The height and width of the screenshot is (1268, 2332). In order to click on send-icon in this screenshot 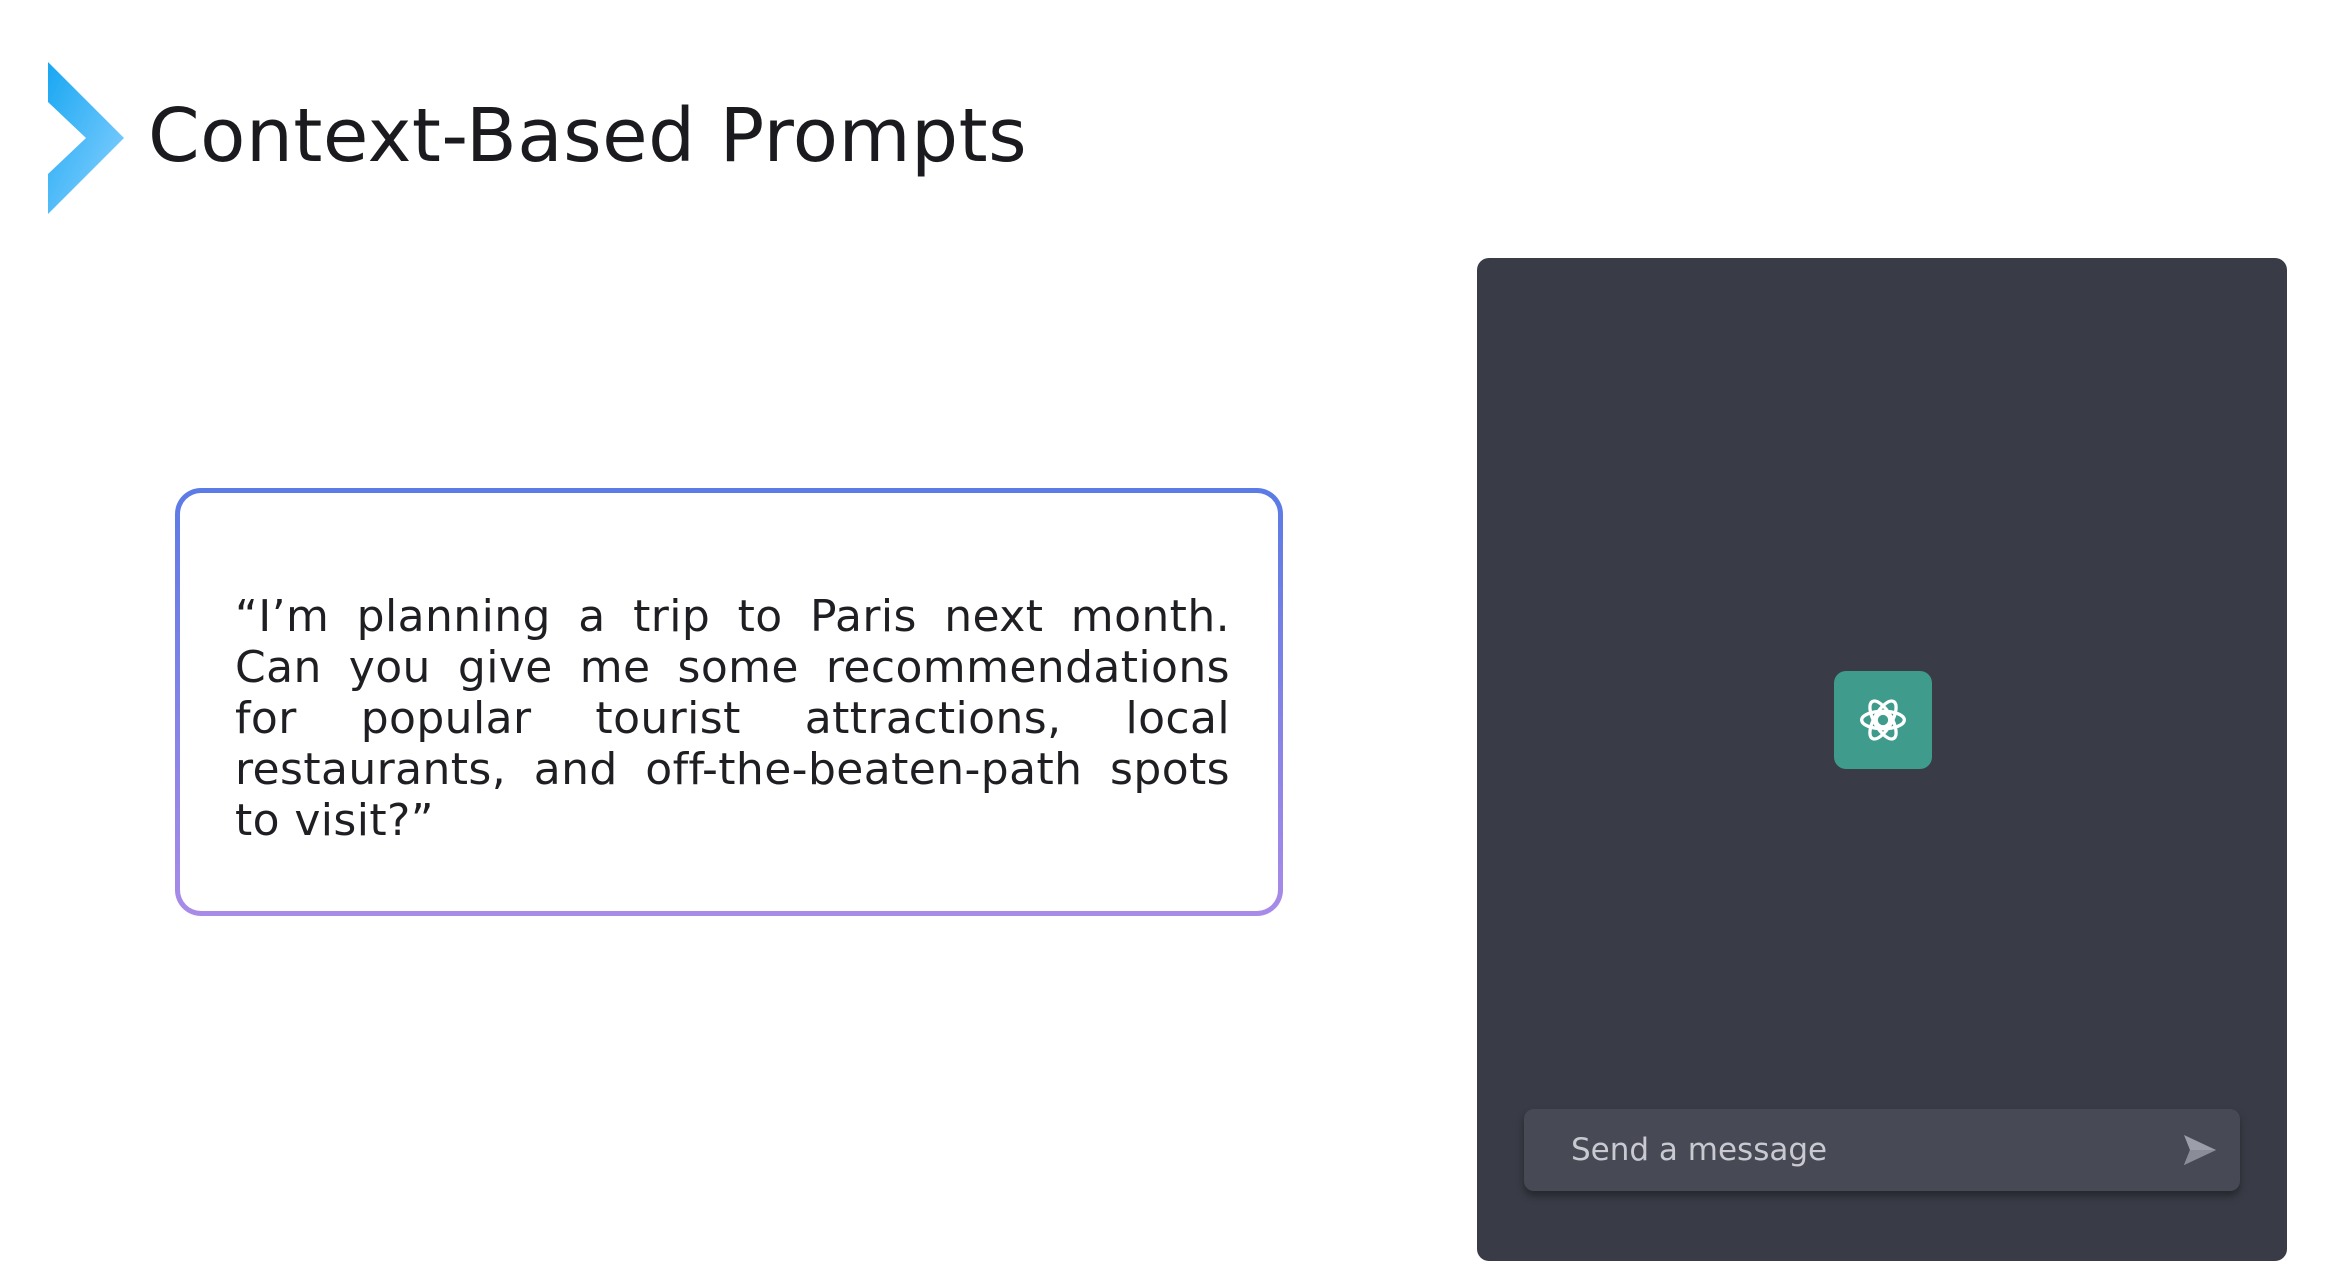, I will do `click(2200, 1150)`.